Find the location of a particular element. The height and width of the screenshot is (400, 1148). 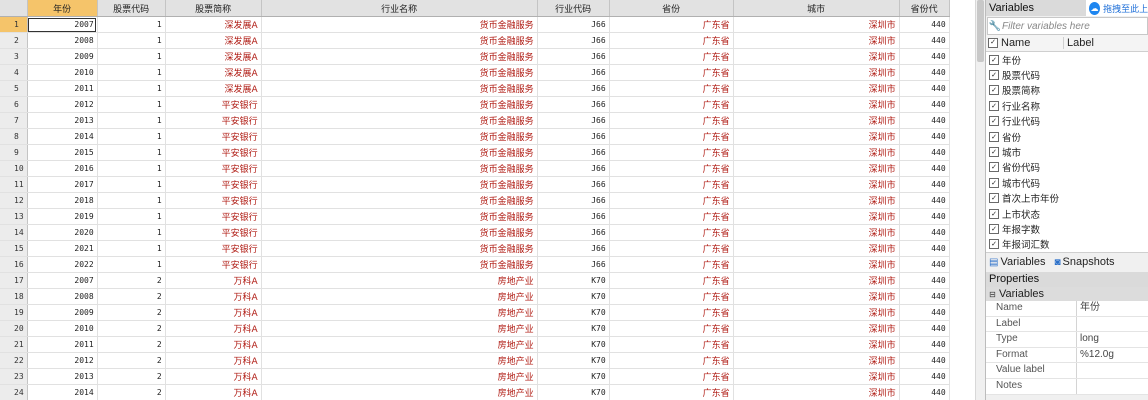

filter-box: 🔧 Filter variables here is located at coordinates (1067, 26).